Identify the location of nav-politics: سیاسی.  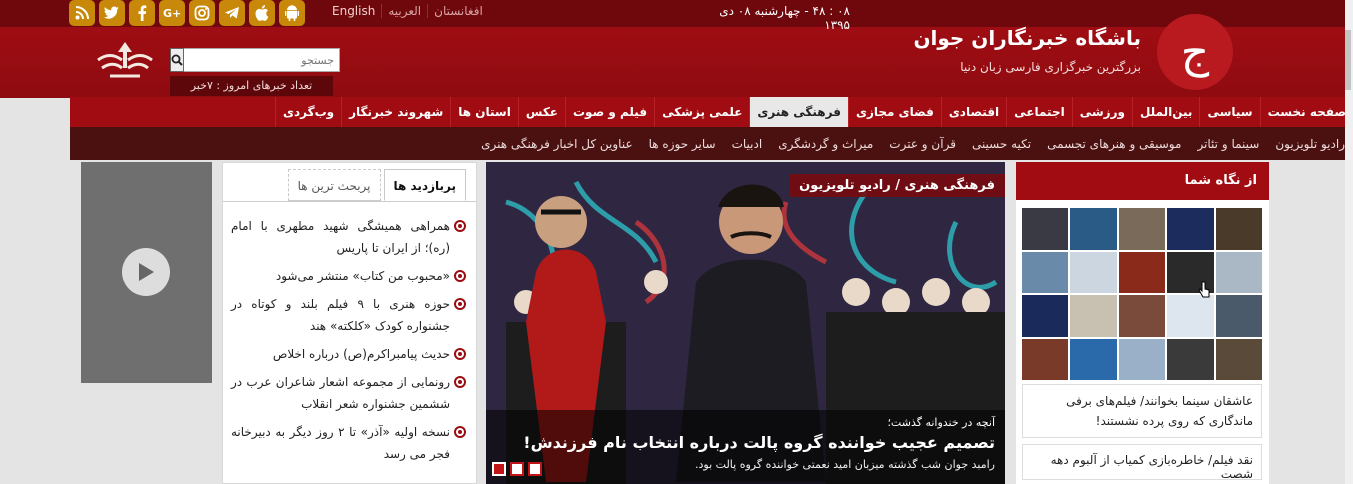
(1229, 112).